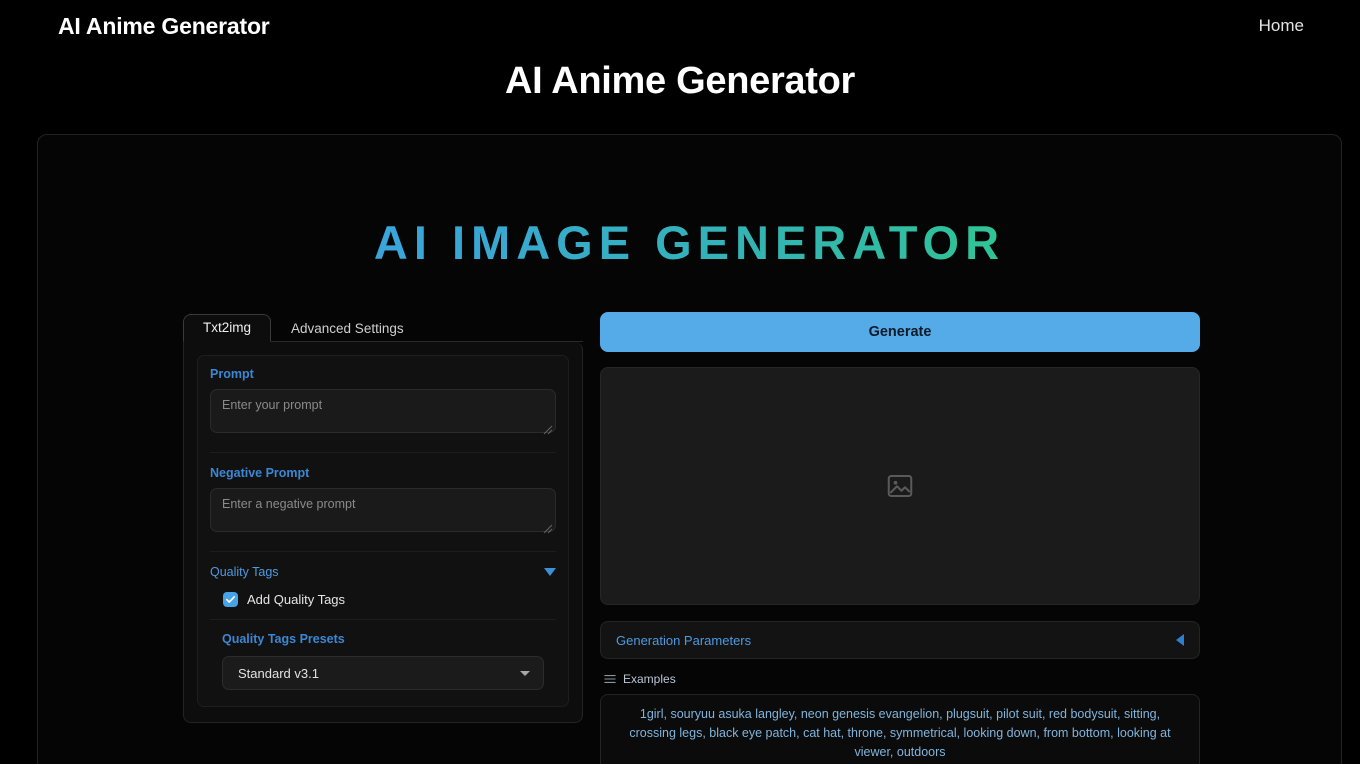 The image size is (1360, 764). I want to click on tab-txt2img: Txt2img, so click(227, 327).